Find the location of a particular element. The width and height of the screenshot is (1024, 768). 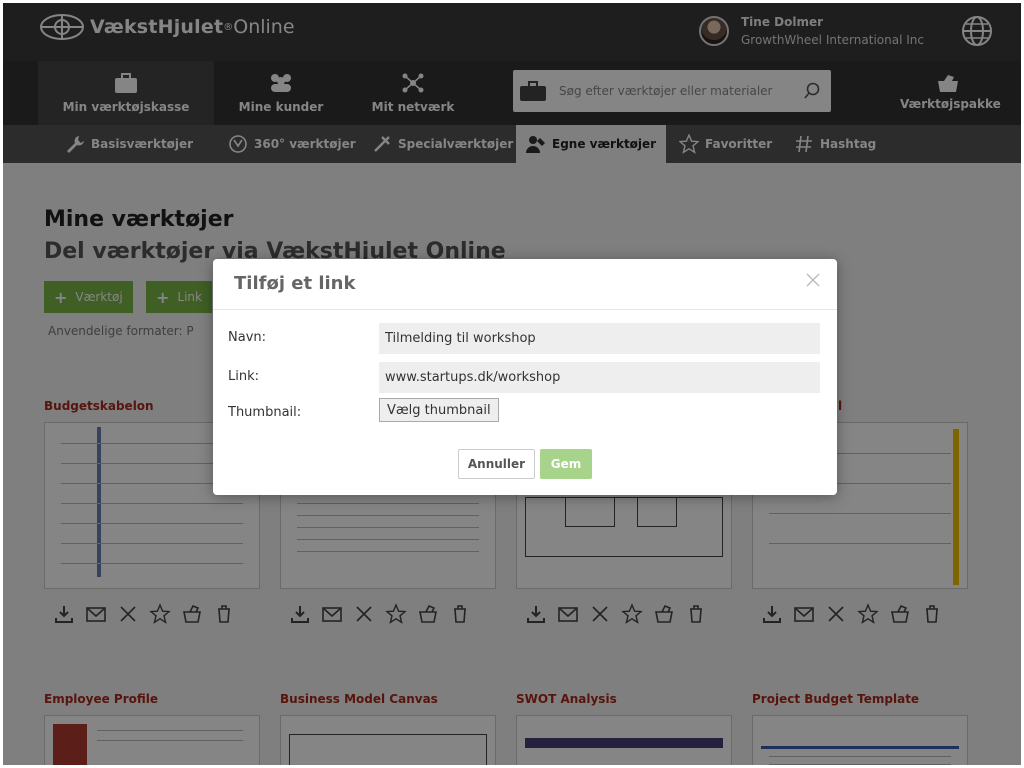

save-button: Gem is located at coordinates (566, 464).